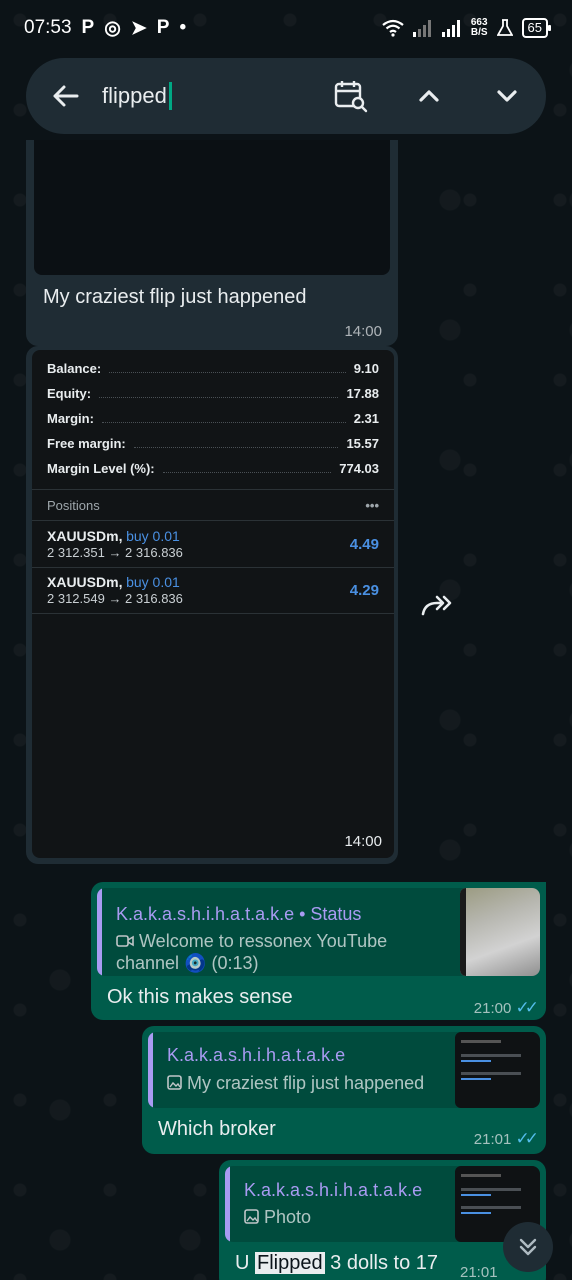 The image size is (572, 1280). I want to click on clock: 07:53, so click(48, 27).